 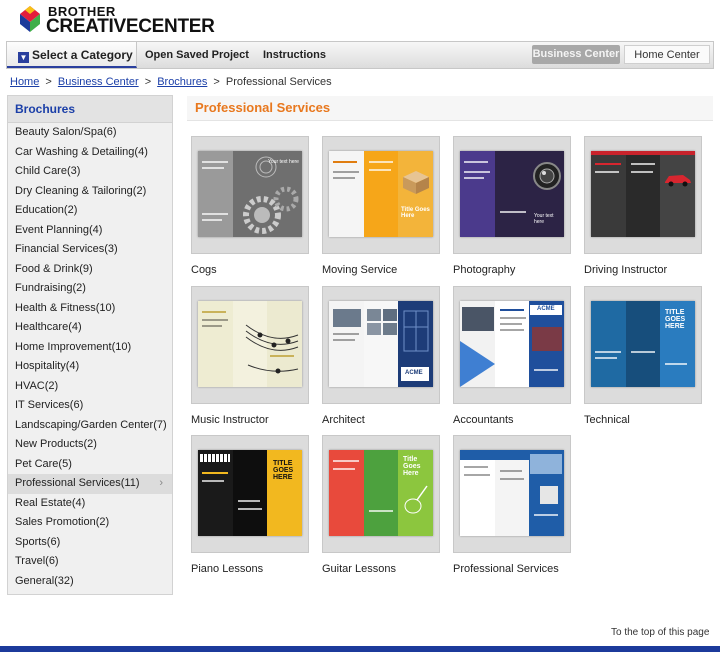 I want to click on template-card-photography: Your text here Photography, so click(x=512, y=206).